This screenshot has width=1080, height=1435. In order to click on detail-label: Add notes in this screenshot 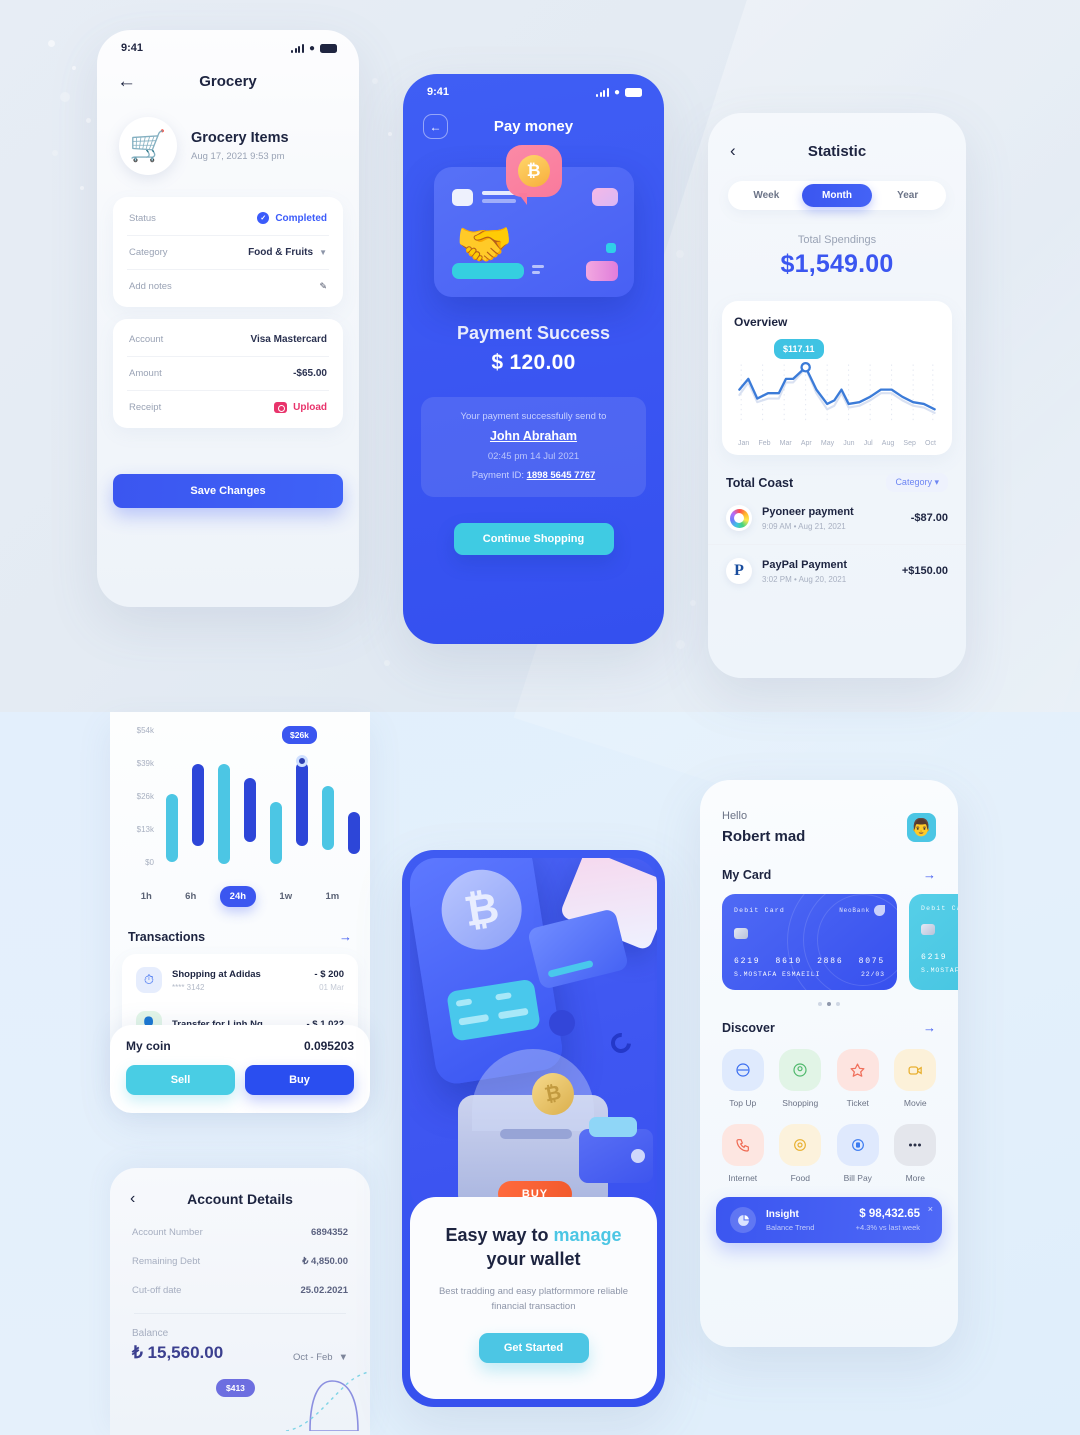, I will do `click(150, 286)`.